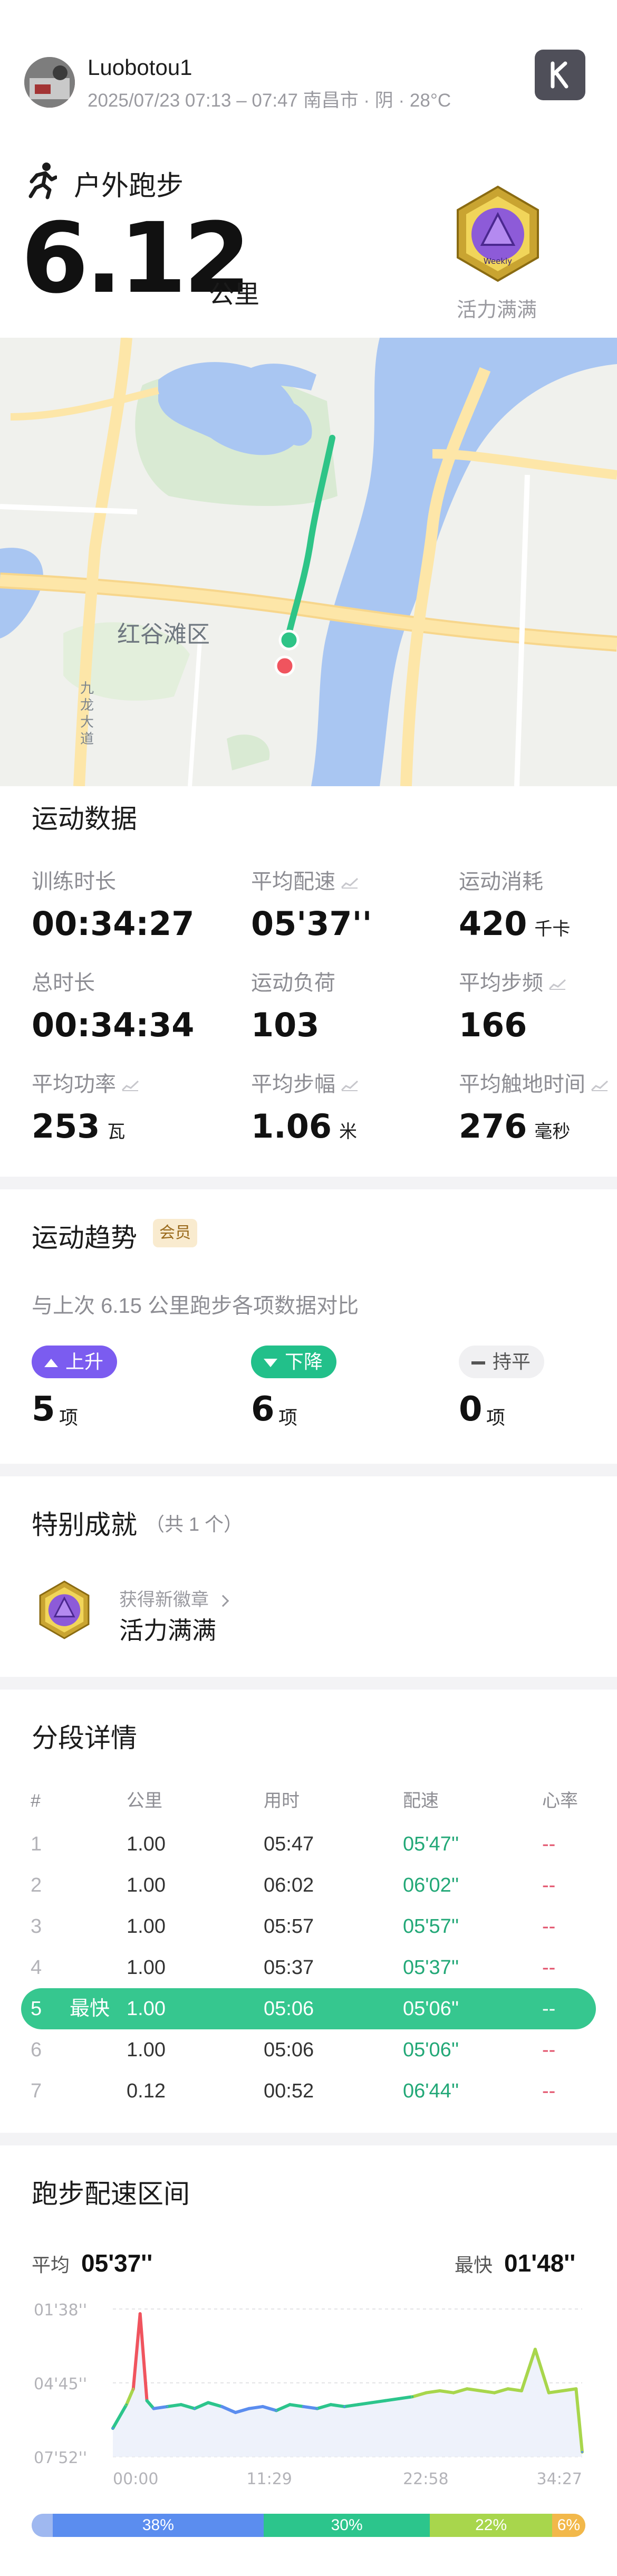 This screenshot has height=2576, width=617. I want to click on member-badge: 会员, so click(175, 1233).